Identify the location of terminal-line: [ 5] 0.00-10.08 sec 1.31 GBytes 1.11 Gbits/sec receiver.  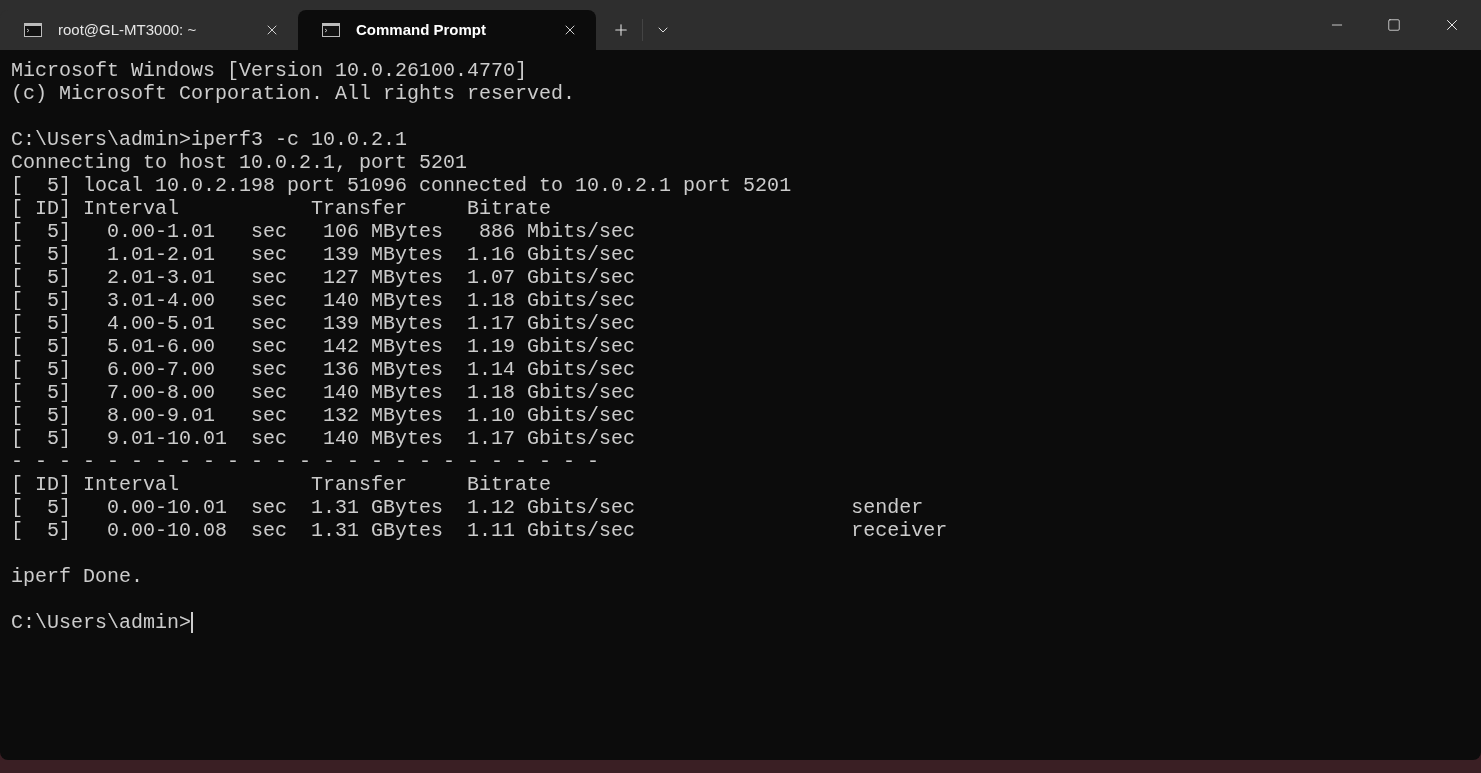
(479, 530).